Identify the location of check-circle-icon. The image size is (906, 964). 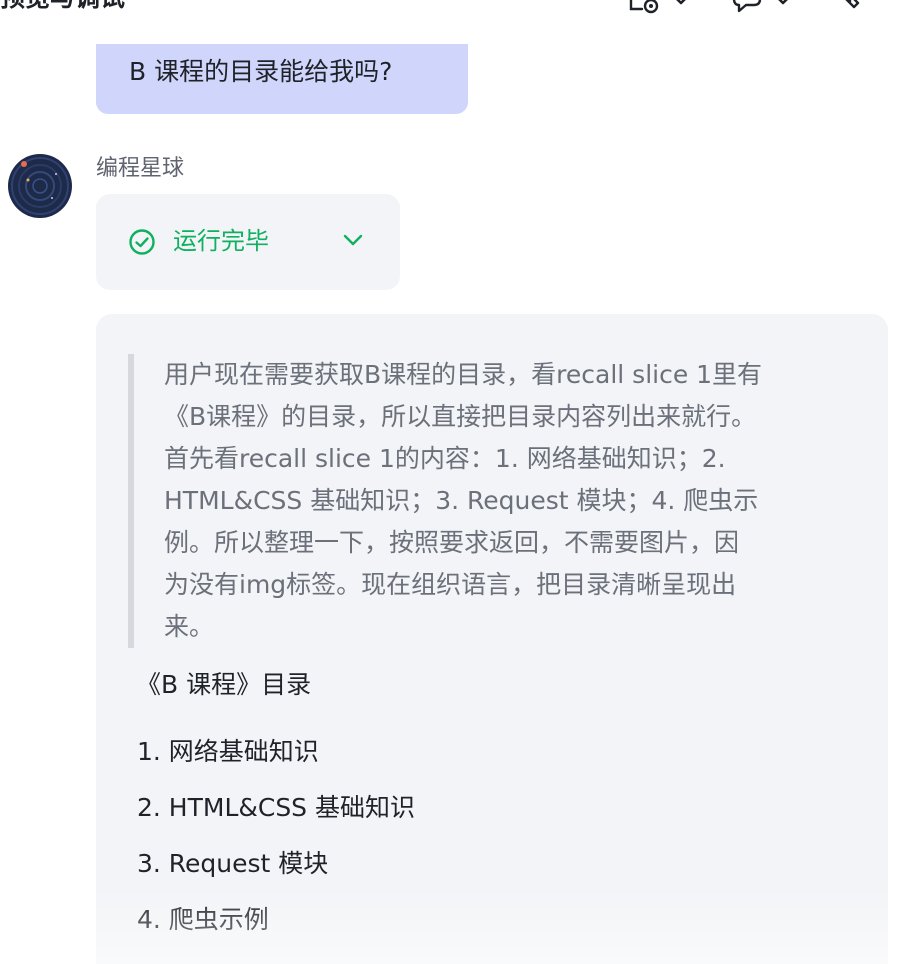
(142, 244).